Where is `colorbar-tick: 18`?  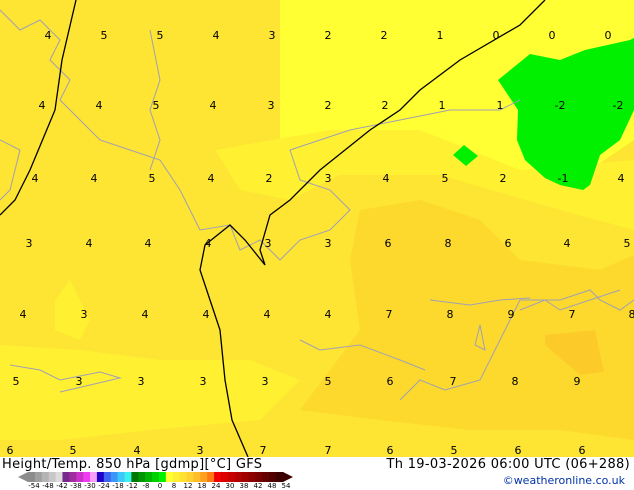
colorbar-tick: 18 is located at coordinates (202, 486).